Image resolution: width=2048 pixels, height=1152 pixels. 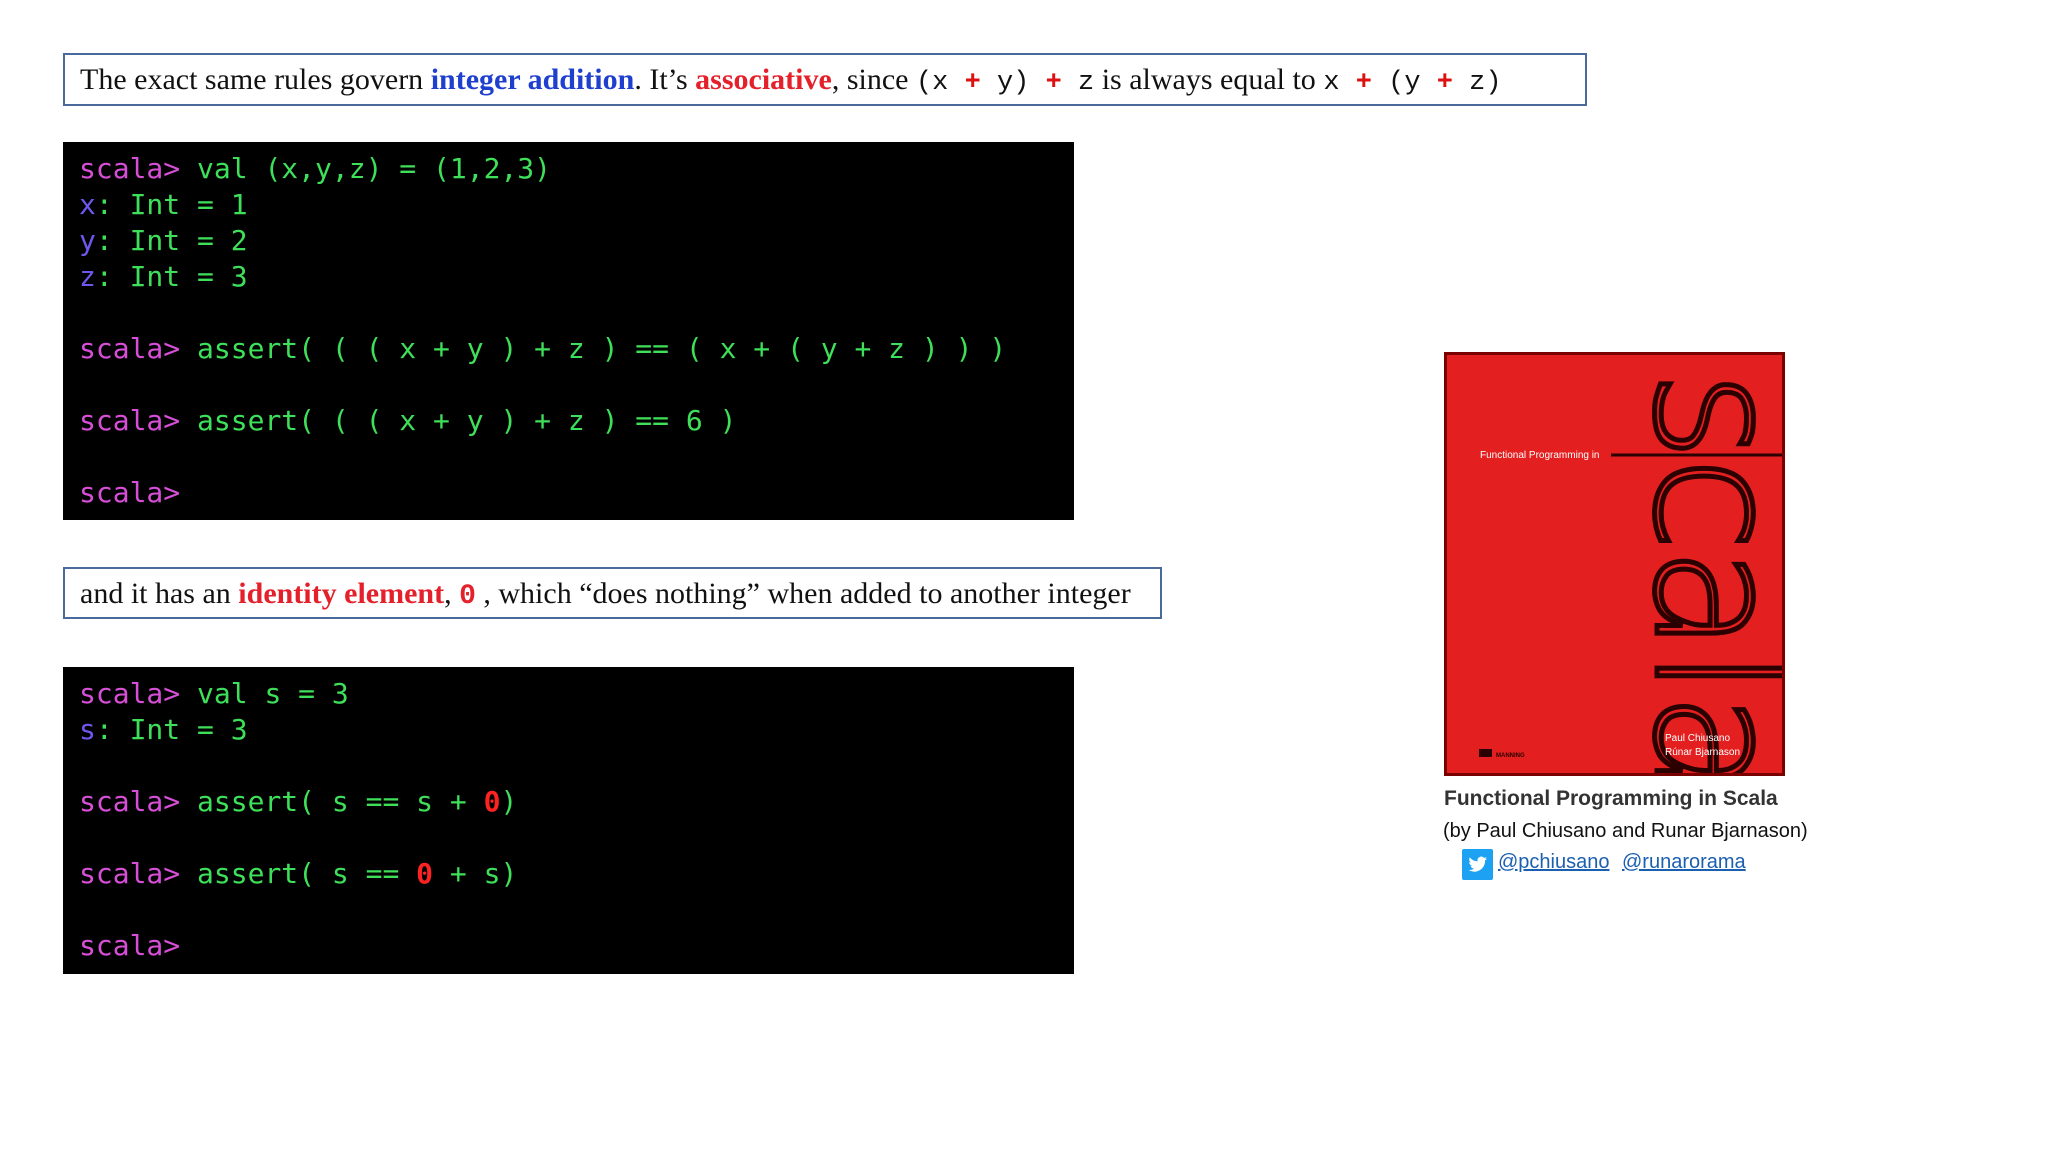 What do you see at coordinates (458, 420) in the screenshot?
I see `repl-input: assert( ( ( x + y ) + z ) == 6 )` at bounding box center [458, 420].